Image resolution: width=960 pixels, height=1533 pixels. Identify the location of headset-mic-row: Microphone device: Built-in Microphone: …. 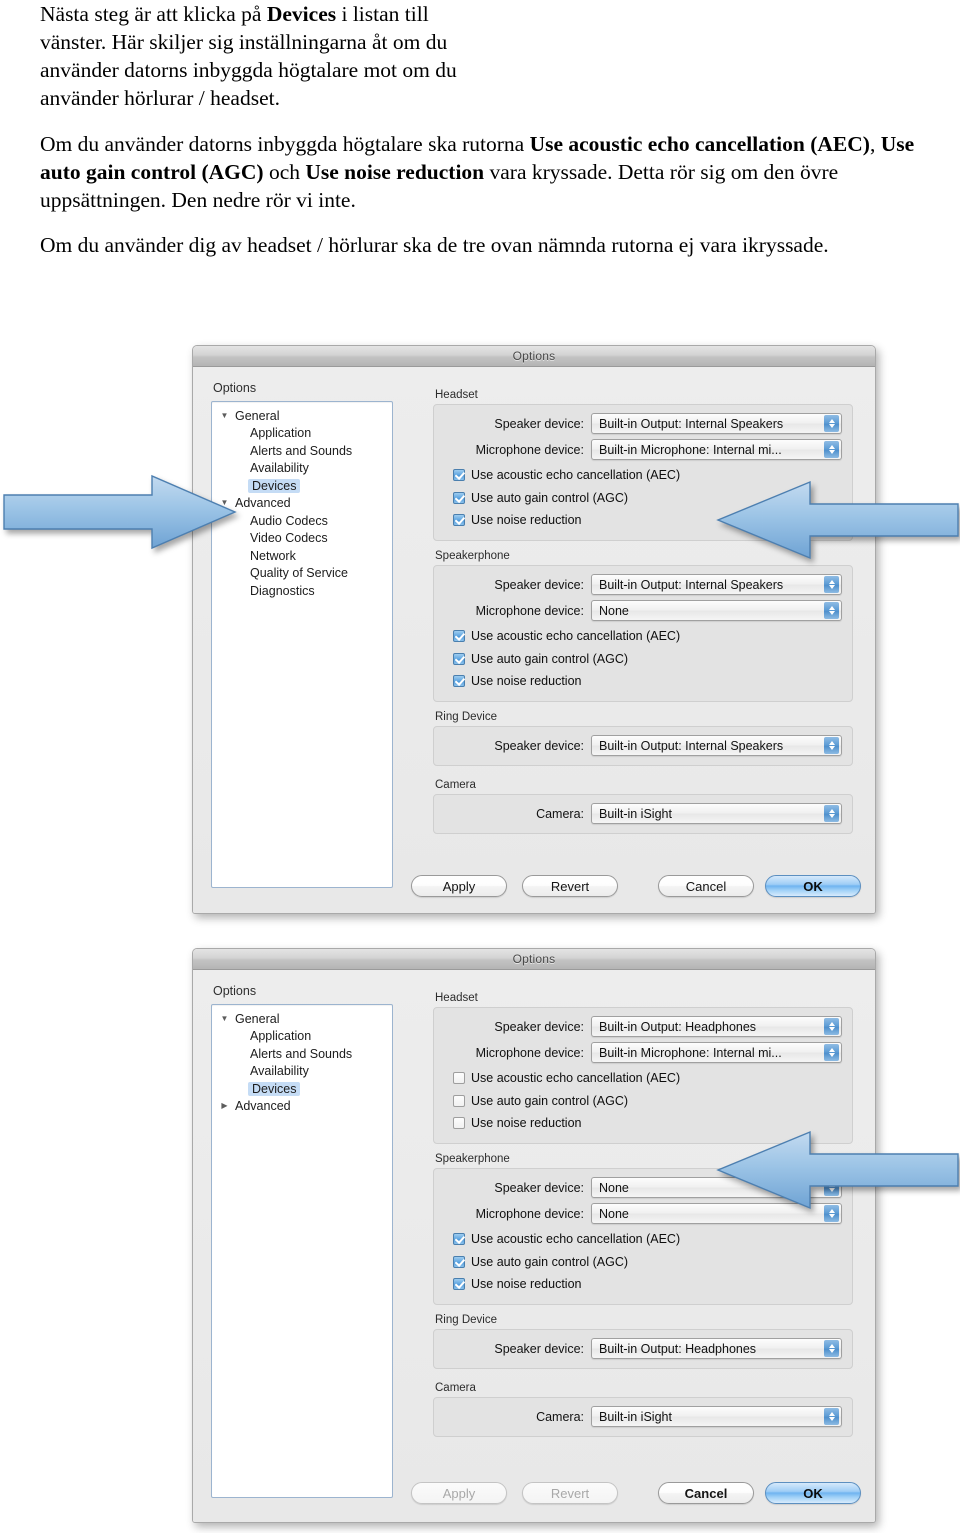
(643, 1052).